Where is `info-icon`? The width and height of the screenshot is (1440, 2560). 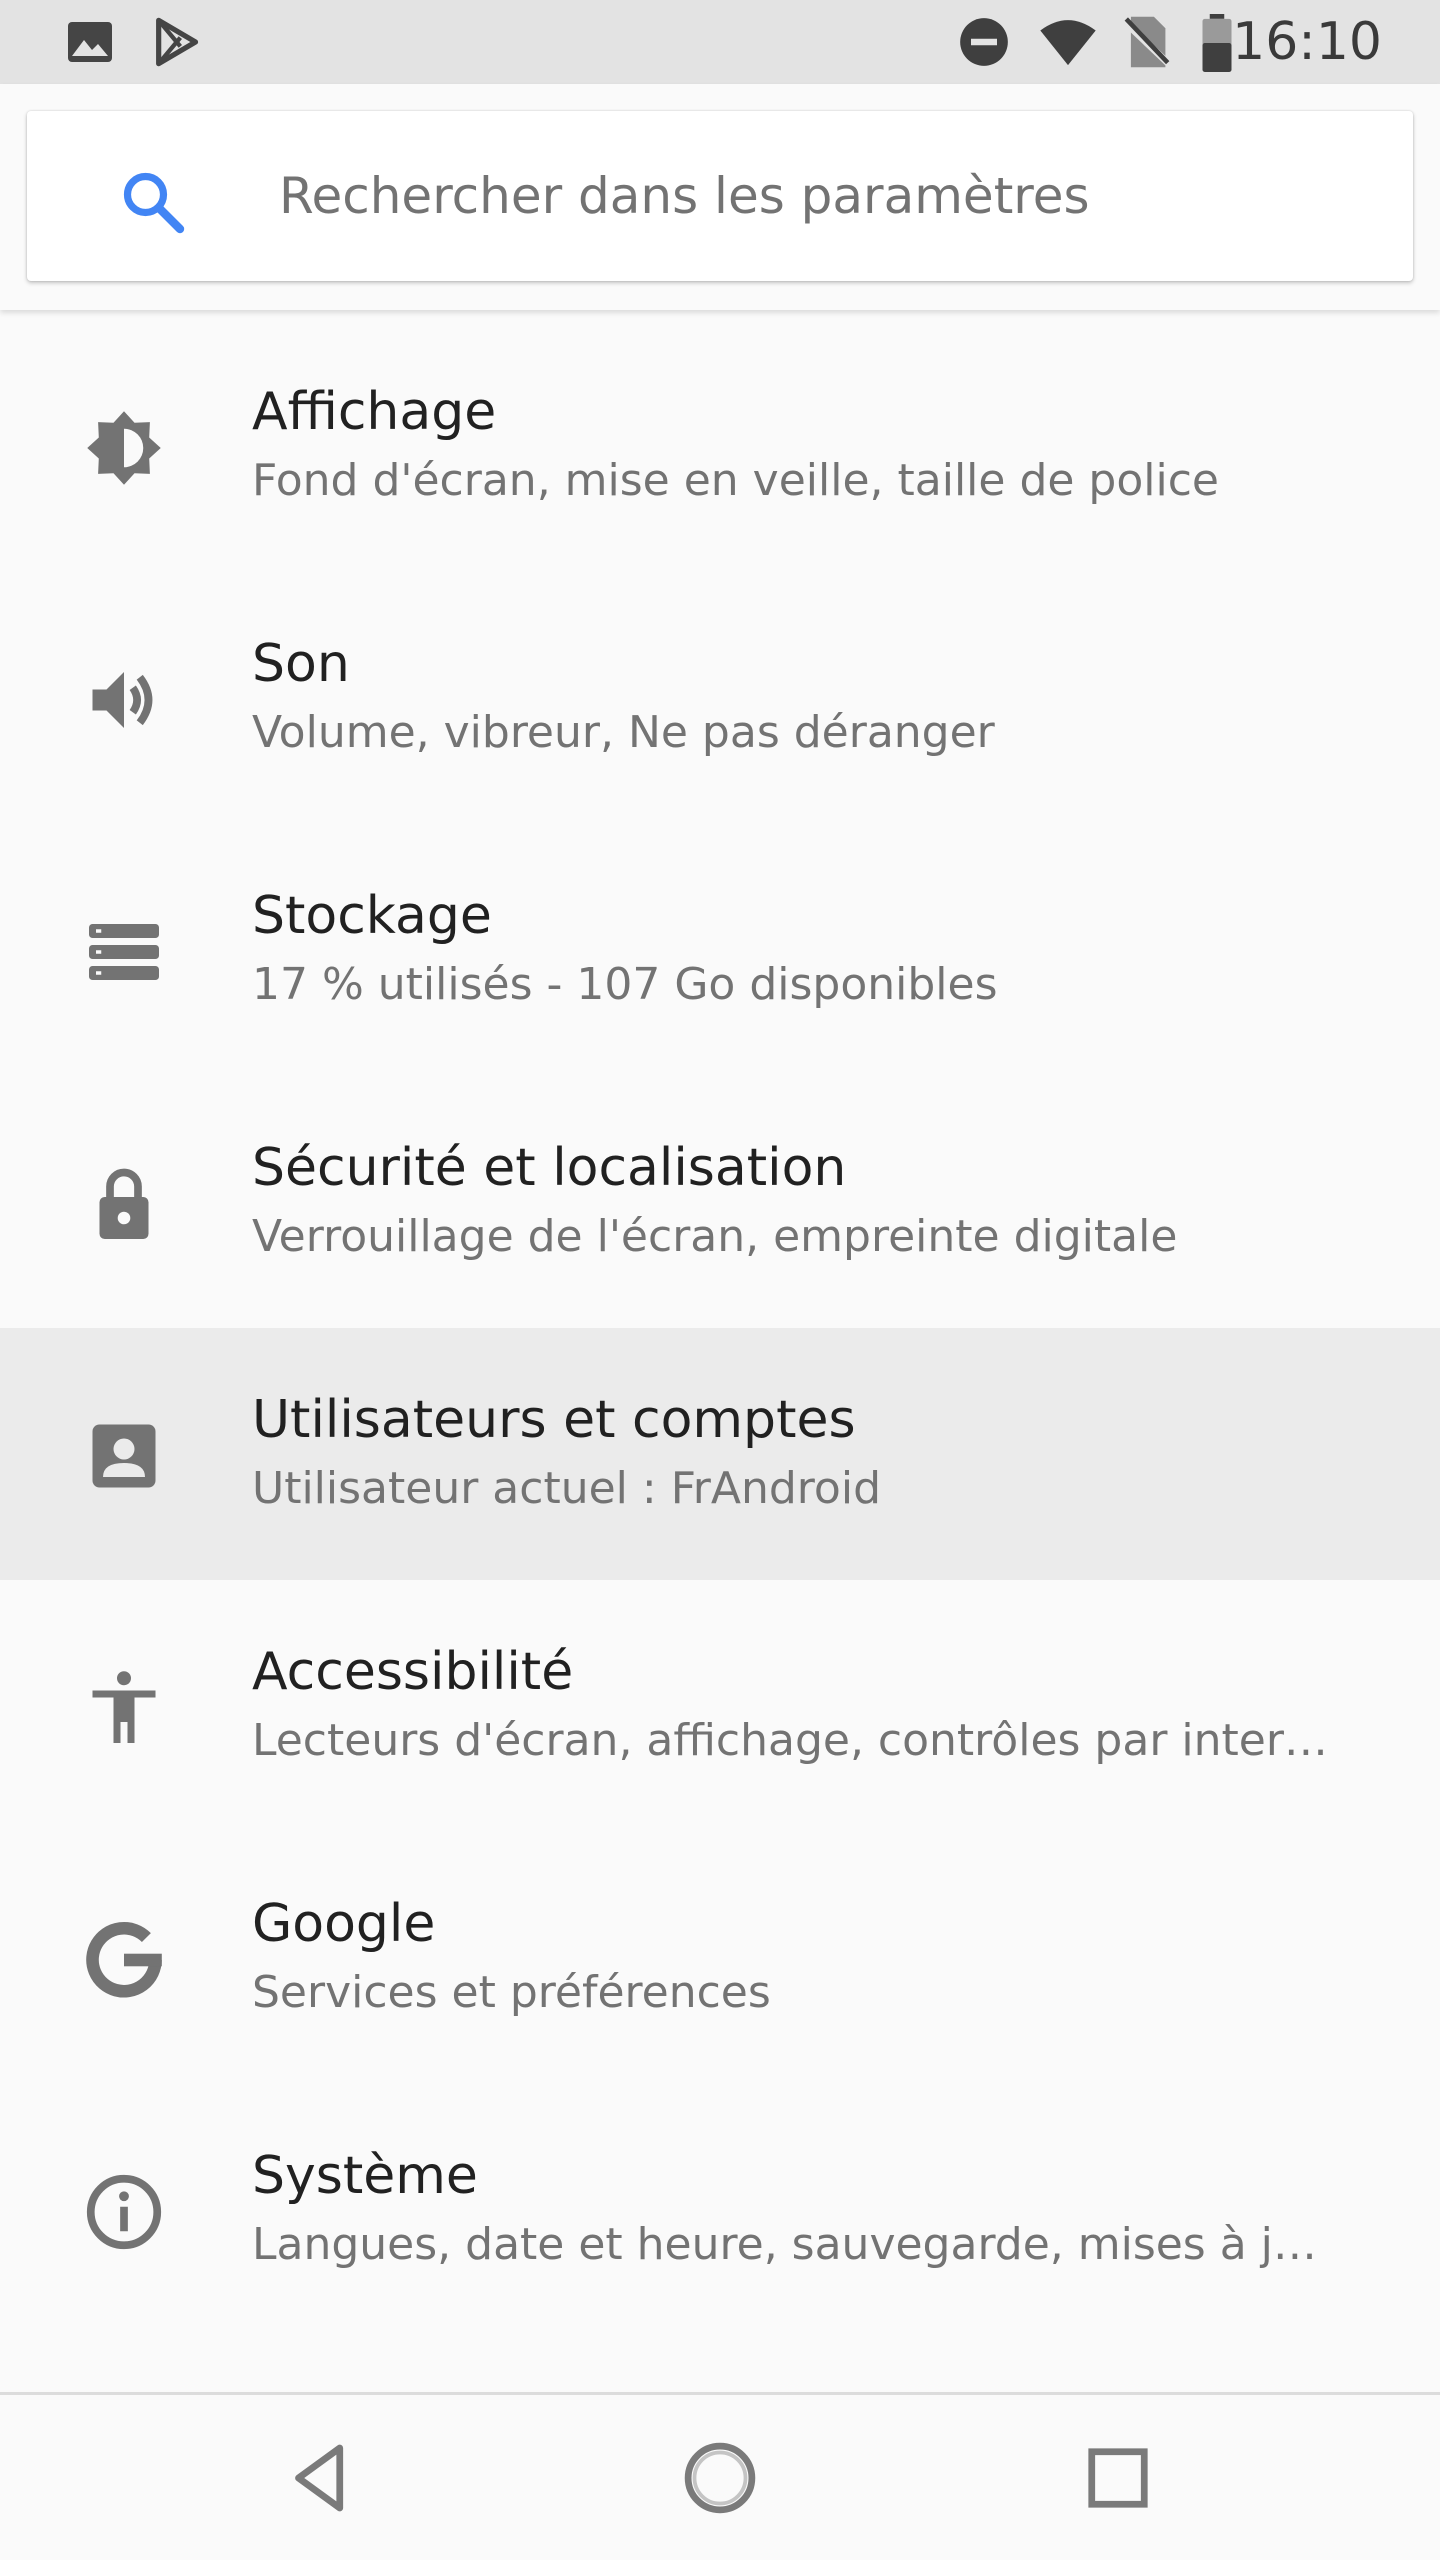 info-icon is located at coordinates (124, 2212).